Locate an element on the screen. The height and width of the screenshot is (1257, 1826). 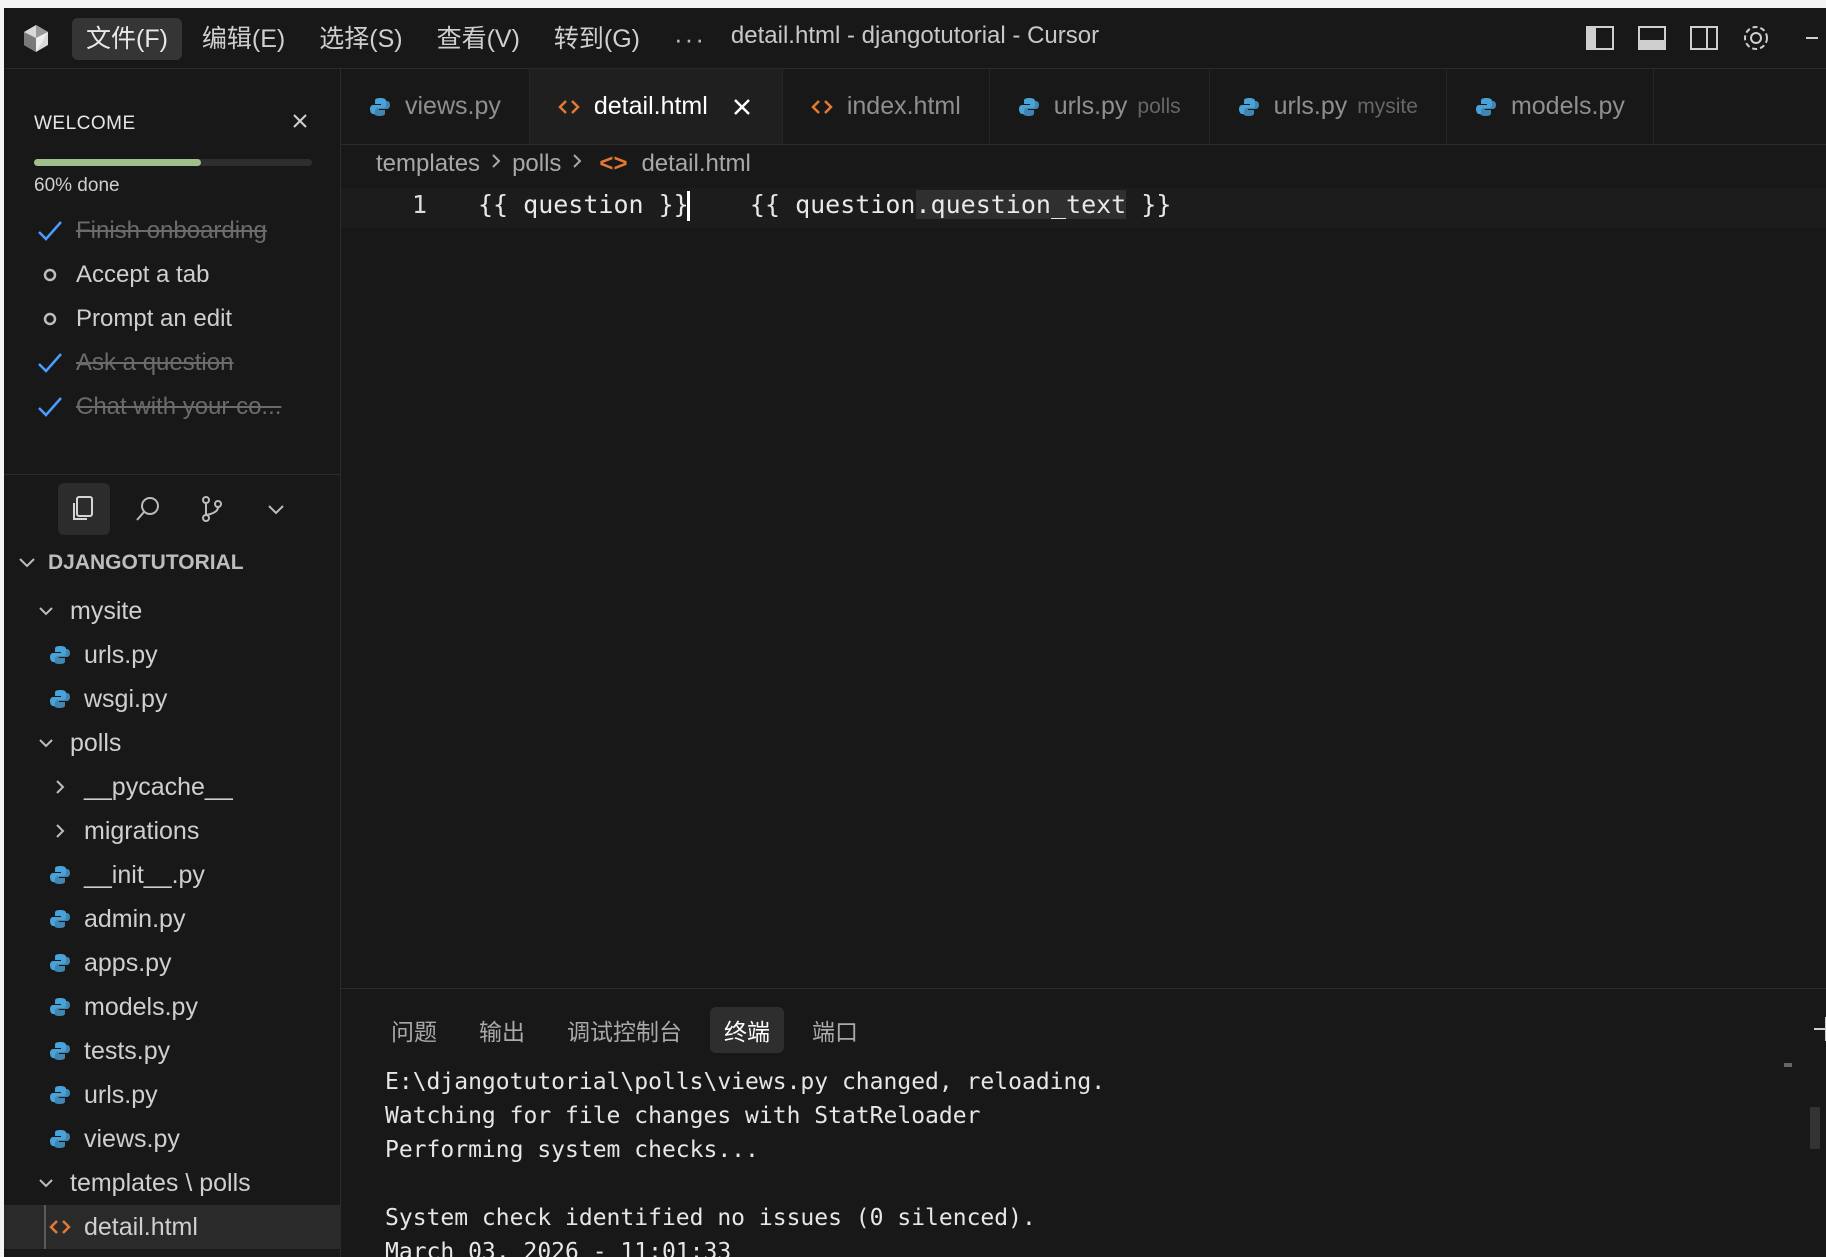
tree-file: apps.py is located at coordinates (172, 963).